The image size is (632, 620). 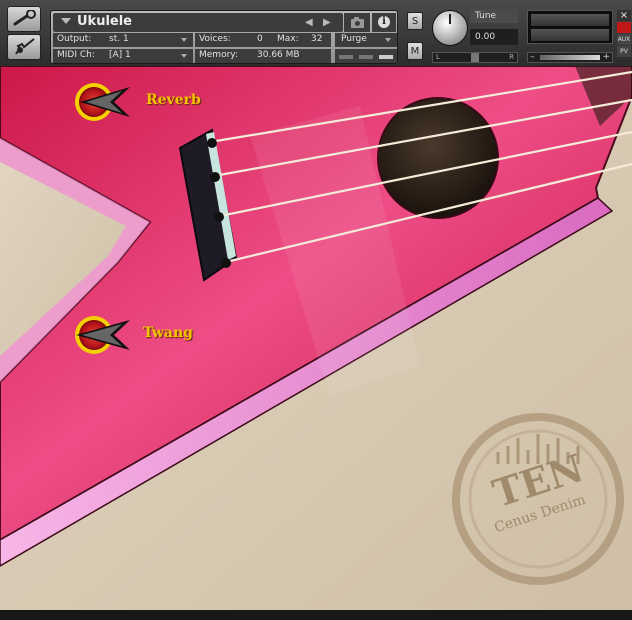 I want to click on volume-plus-label: +, so click(x=606, y=57).